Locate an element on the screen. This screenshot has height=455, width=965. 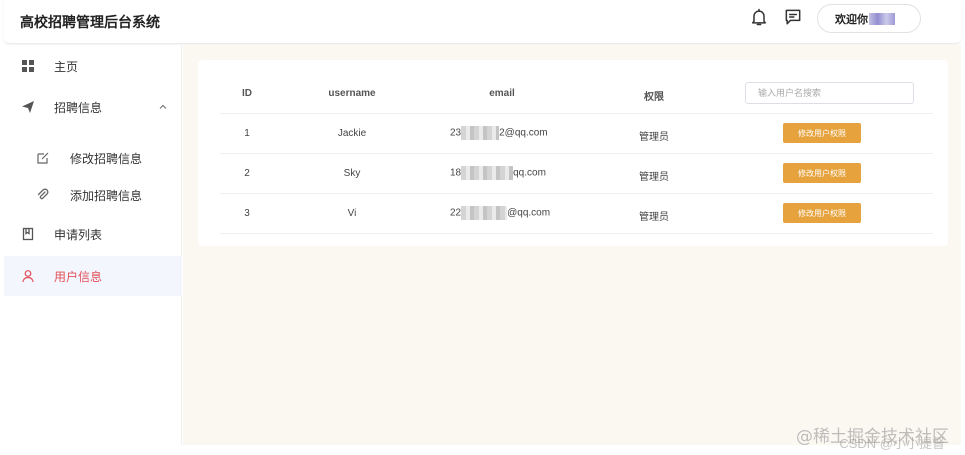
sidebar-item-add-recruitment: 添加招聘信息 is located at coordinates (93, 195).